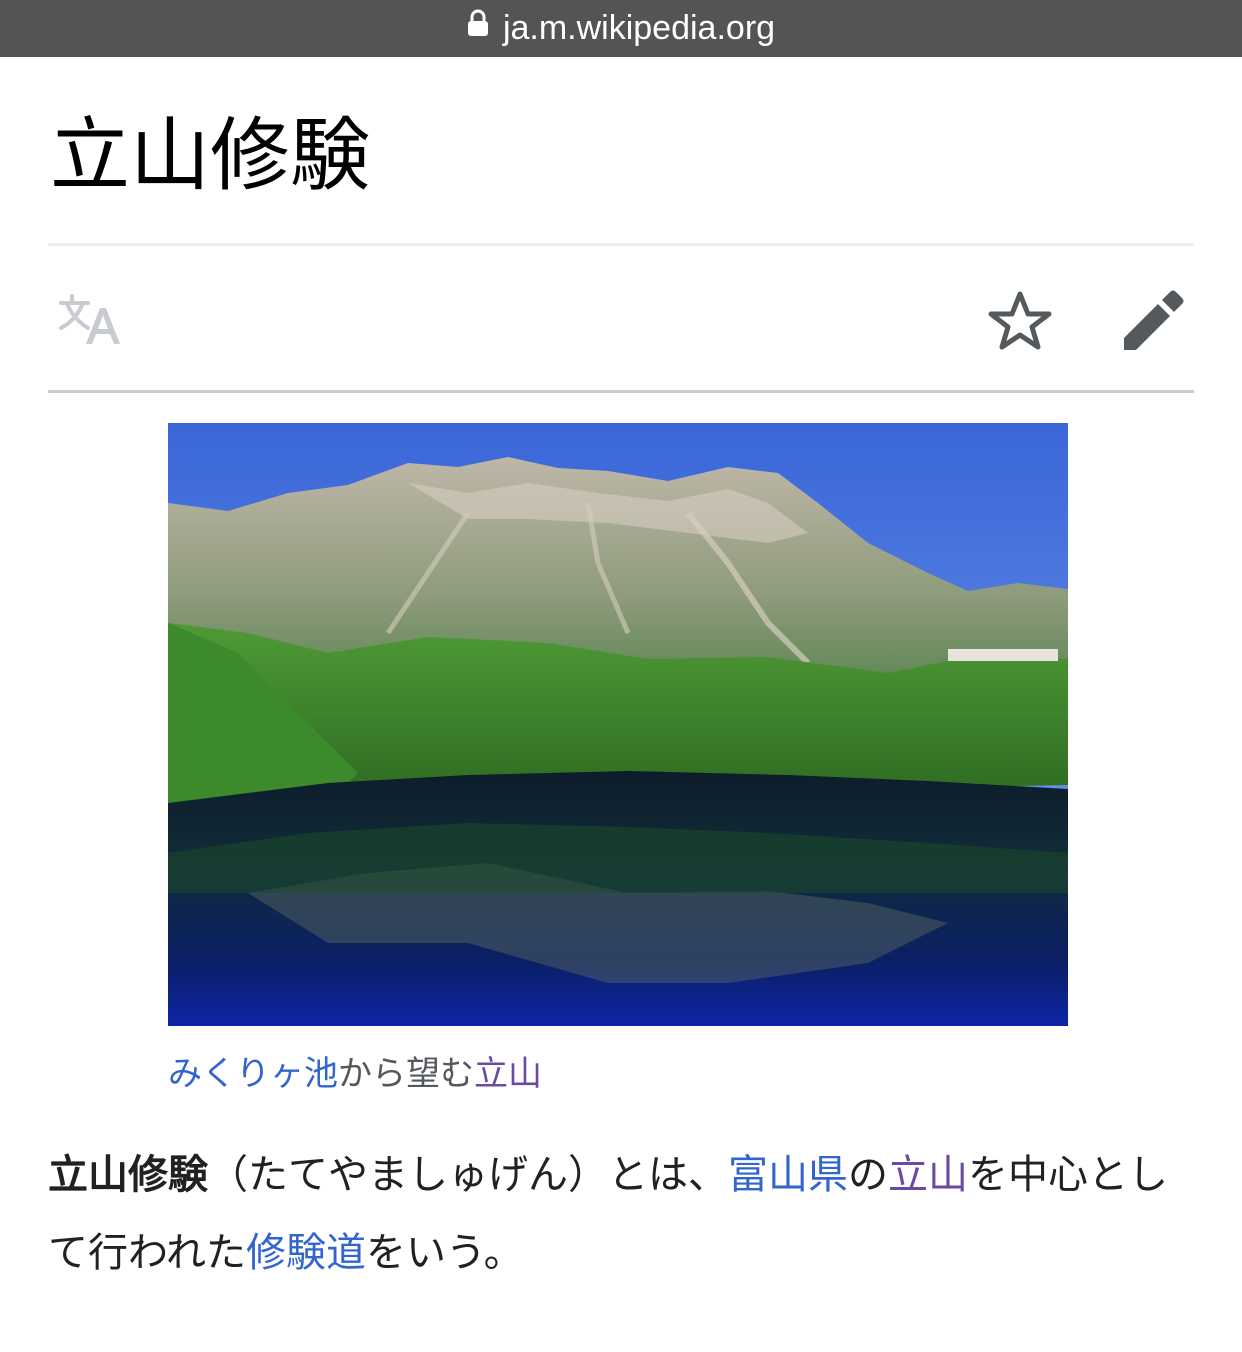  Describe the element at coordinates (468, 1175) in the screenshot. I see `body-text-1: （たてやましゅげん）とは、` at that location.